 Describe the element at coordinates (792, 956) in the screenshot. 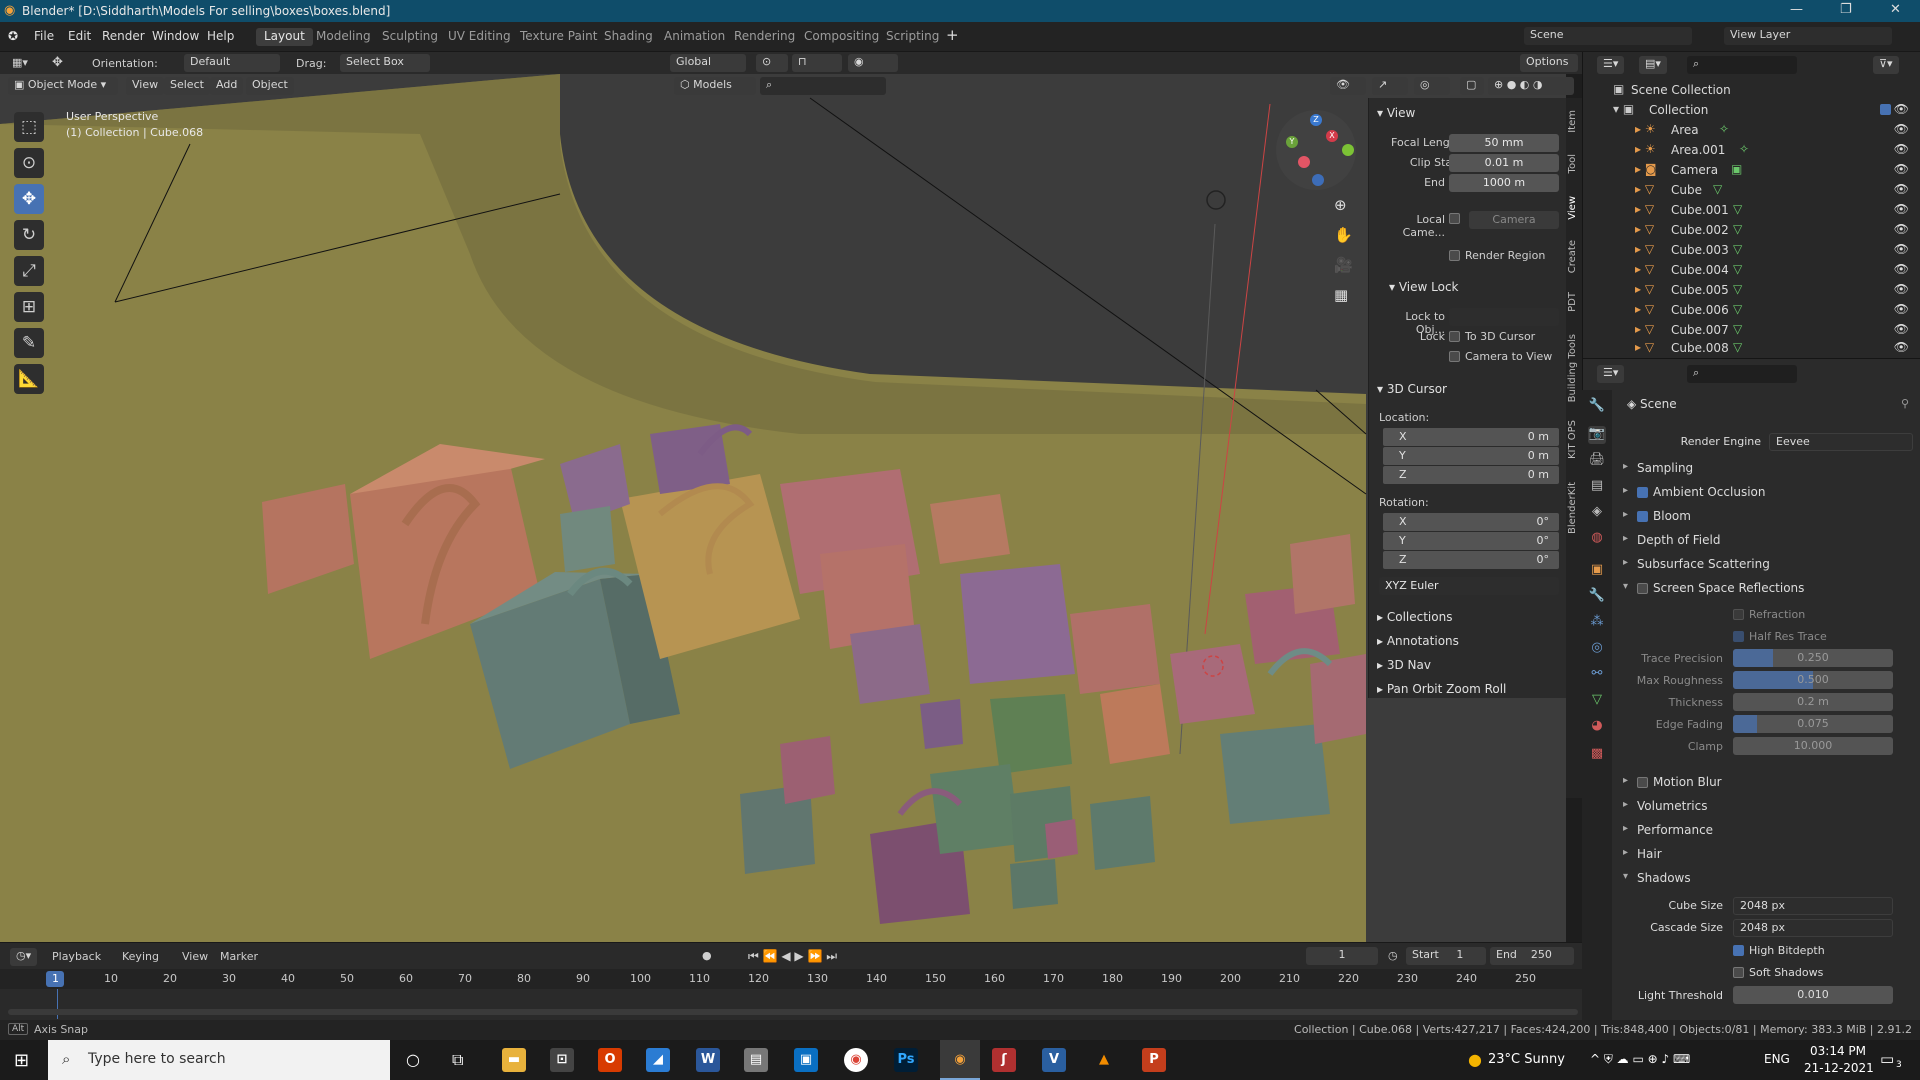

I see `playback-controls: ⏮ ⏪ ◀ ▶ ⏩ ⏭` at that location.